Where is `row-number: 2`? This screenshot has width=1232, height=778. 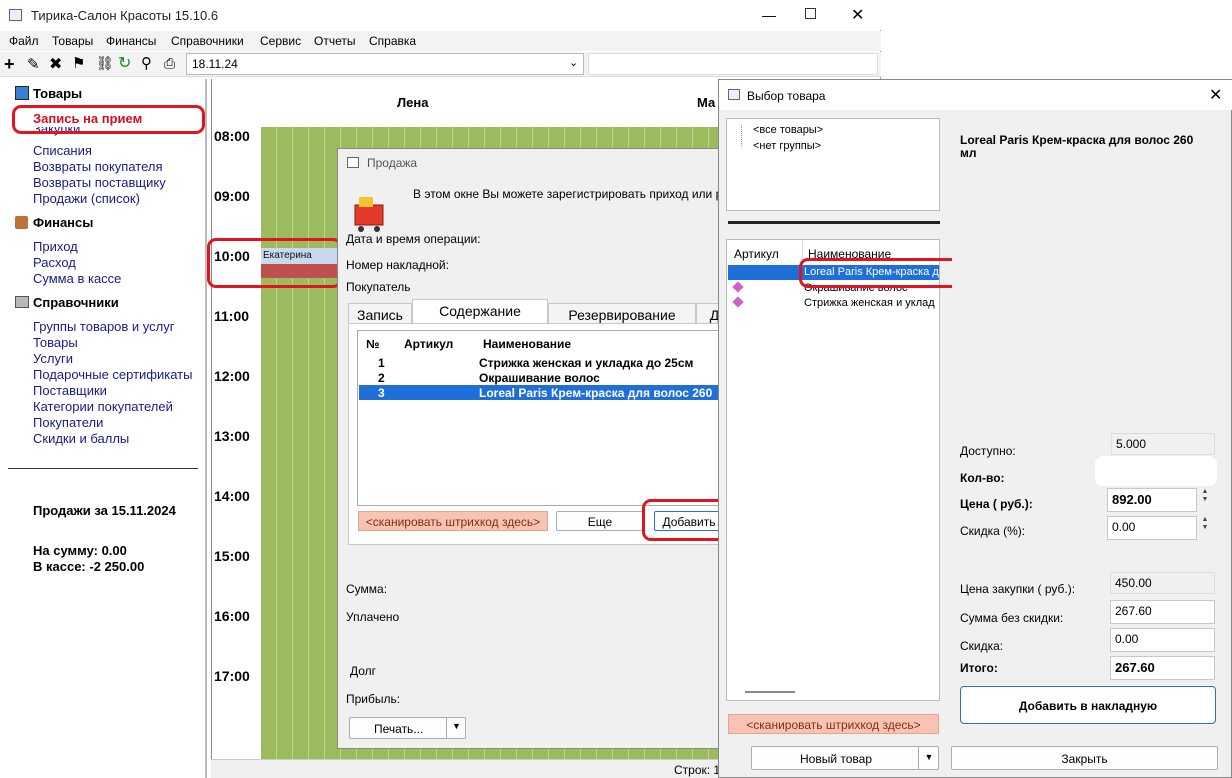
row-number: 2 is located at coordinates (381, 378).